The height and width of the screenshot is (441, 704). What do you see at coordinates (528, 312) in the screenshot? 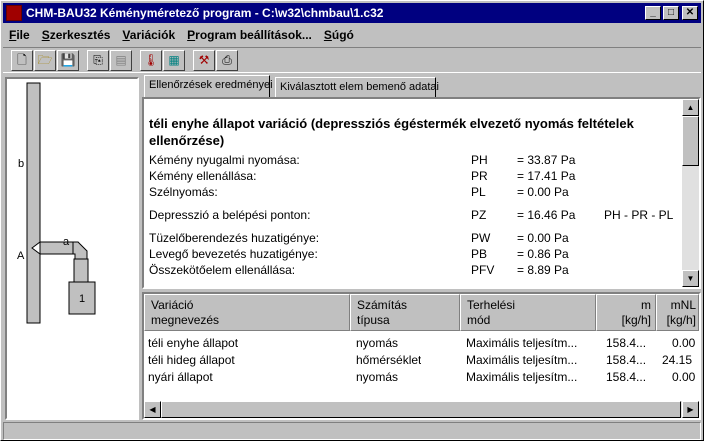
I see `col-header-load-mode: Terhelési mód` at bounding box center [528, 312].